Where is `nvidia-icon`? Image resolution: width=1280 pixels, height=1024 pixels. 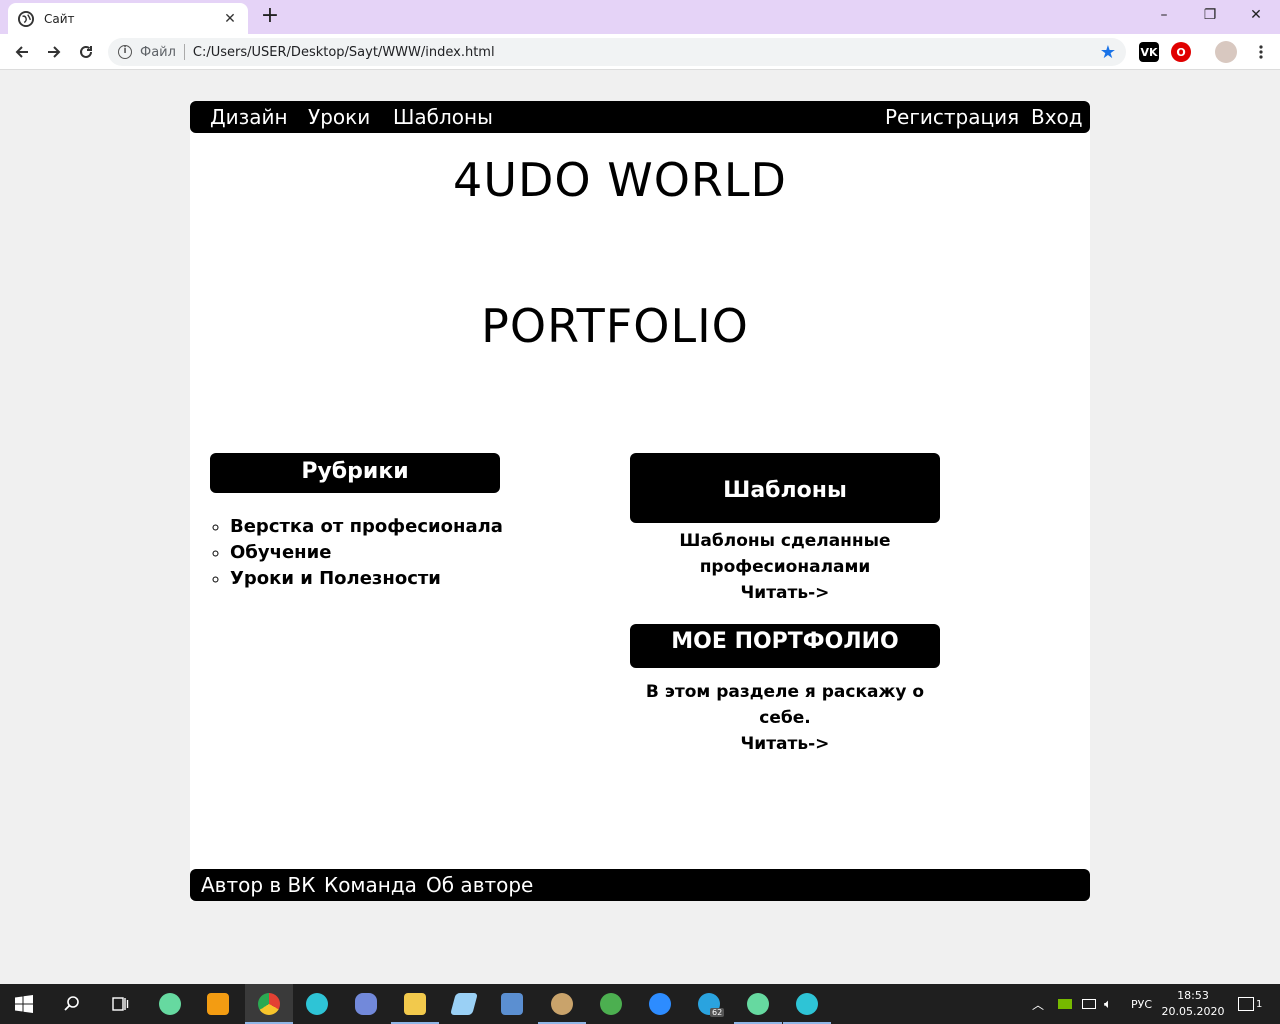
nvidia-icon is located at coordinates (1065, 1004).